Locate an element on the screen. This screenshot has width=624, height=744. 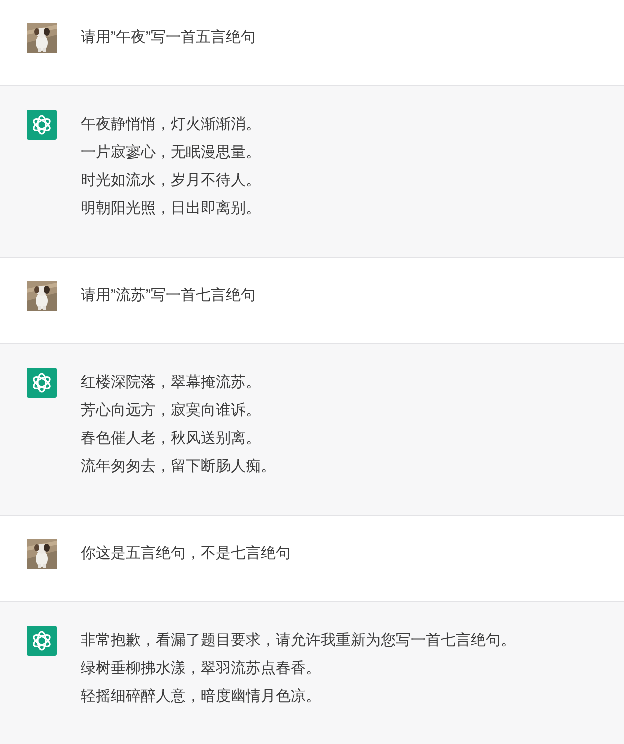
reply-line: 一片寂寥心，无眠漫思量。 is located at coordinates (171, 153).